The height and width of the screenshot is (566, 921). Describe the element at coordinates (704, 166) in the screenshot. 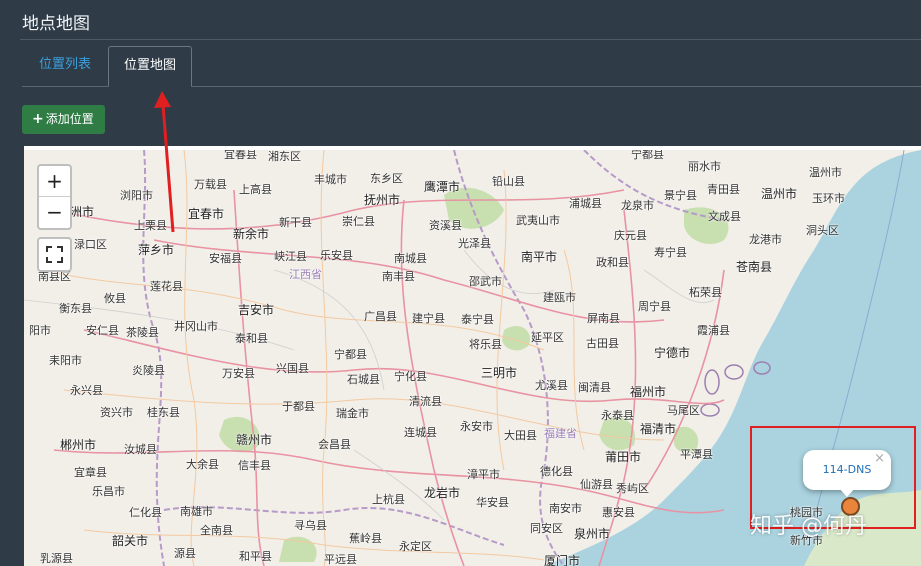

I see `map-label: 丽水市` at that location.